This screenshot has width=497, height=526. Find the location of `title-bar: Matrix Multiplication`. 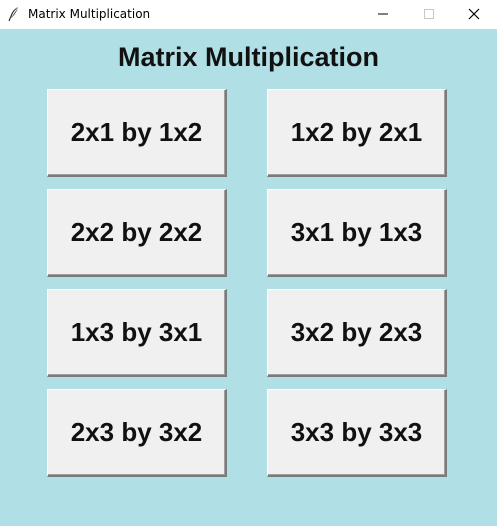

title-bar: Matrix Multiplication is located at coordinates (248, 14).